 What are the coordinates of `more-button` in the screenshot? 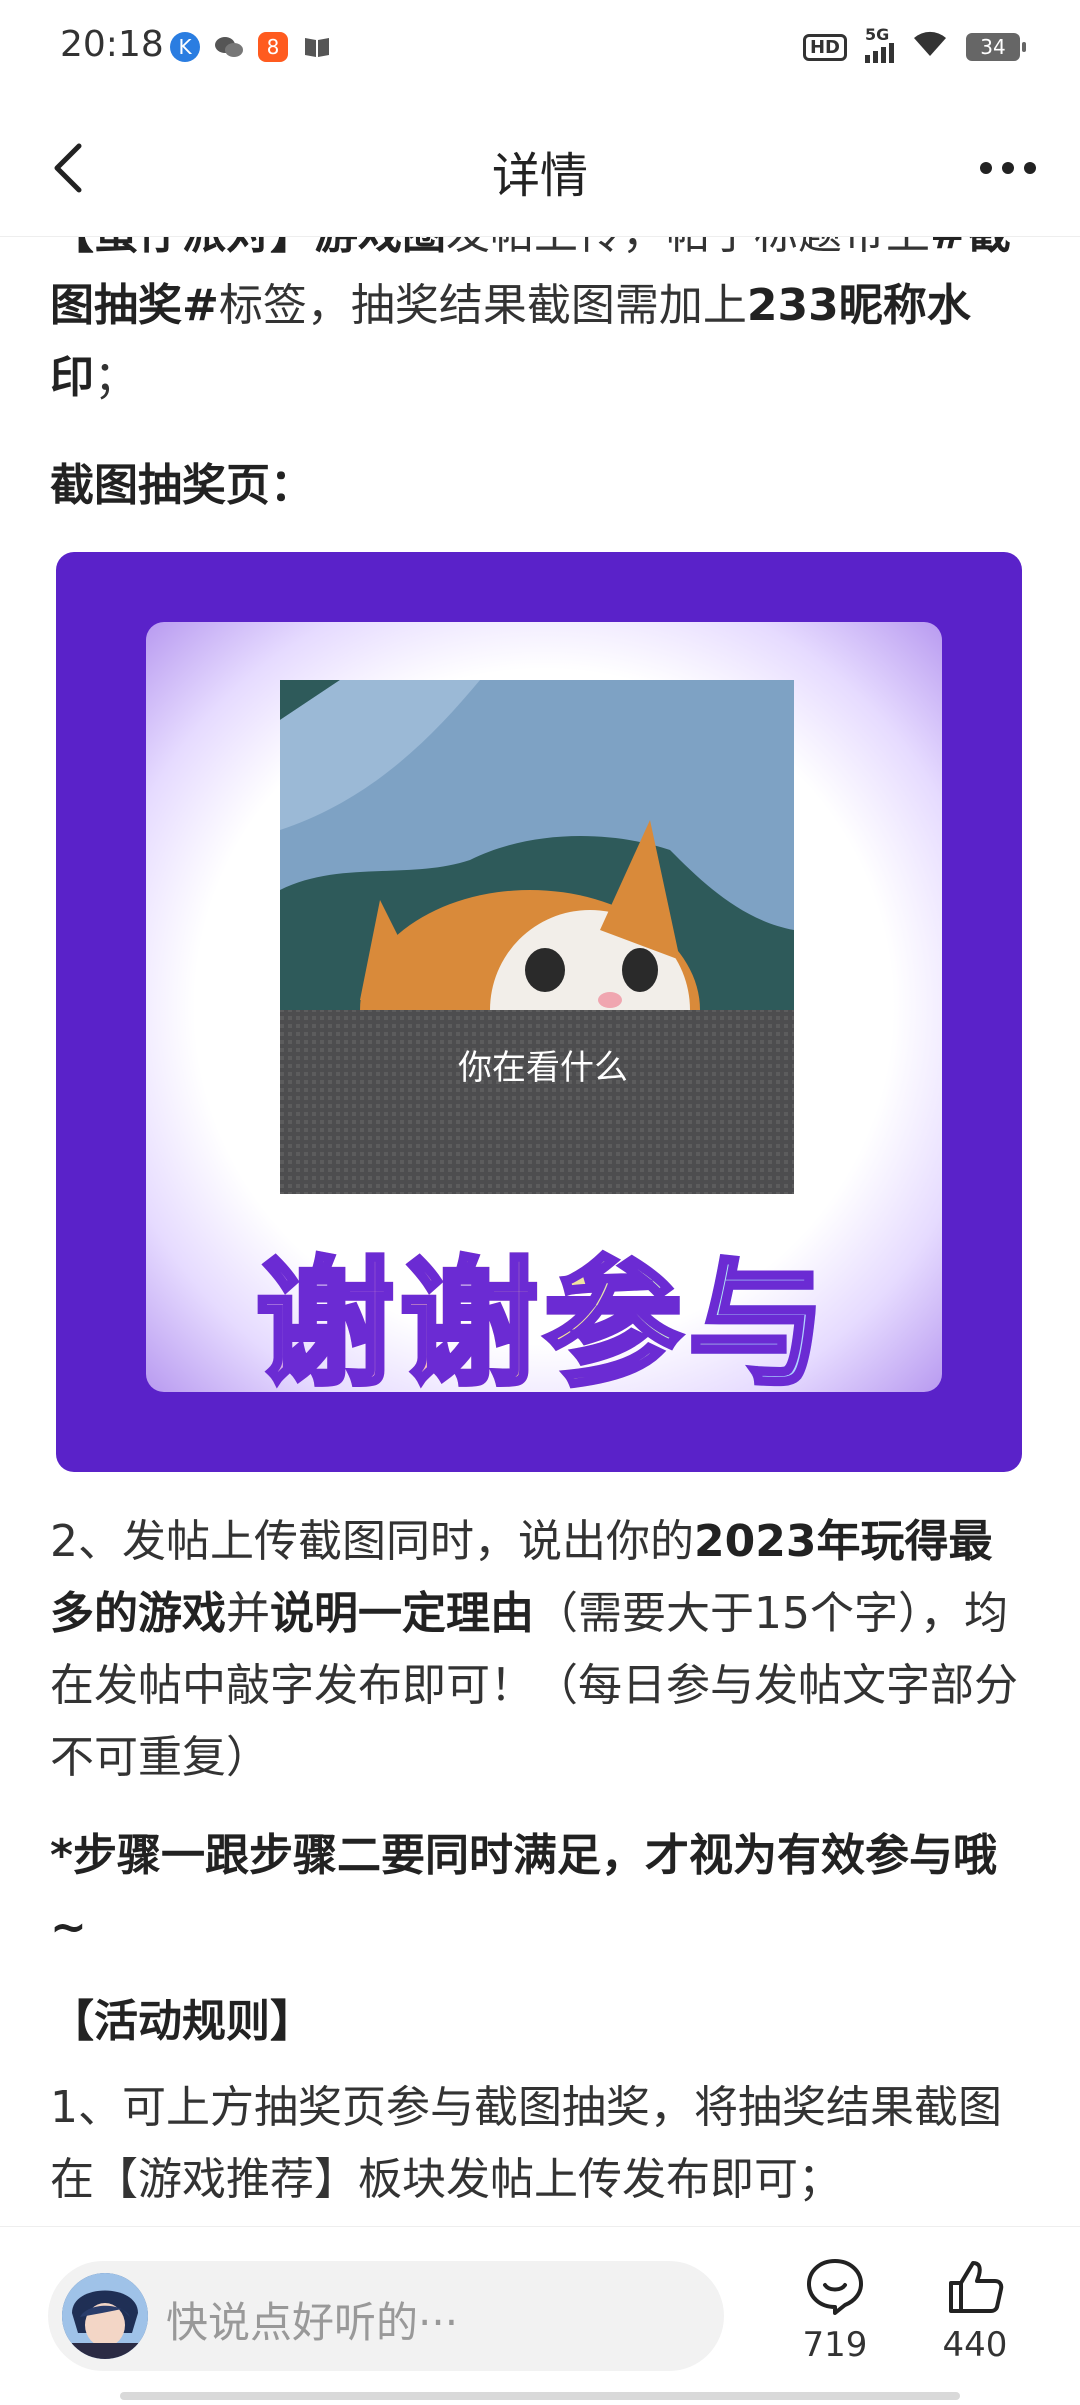 It's located at (1008, 168).